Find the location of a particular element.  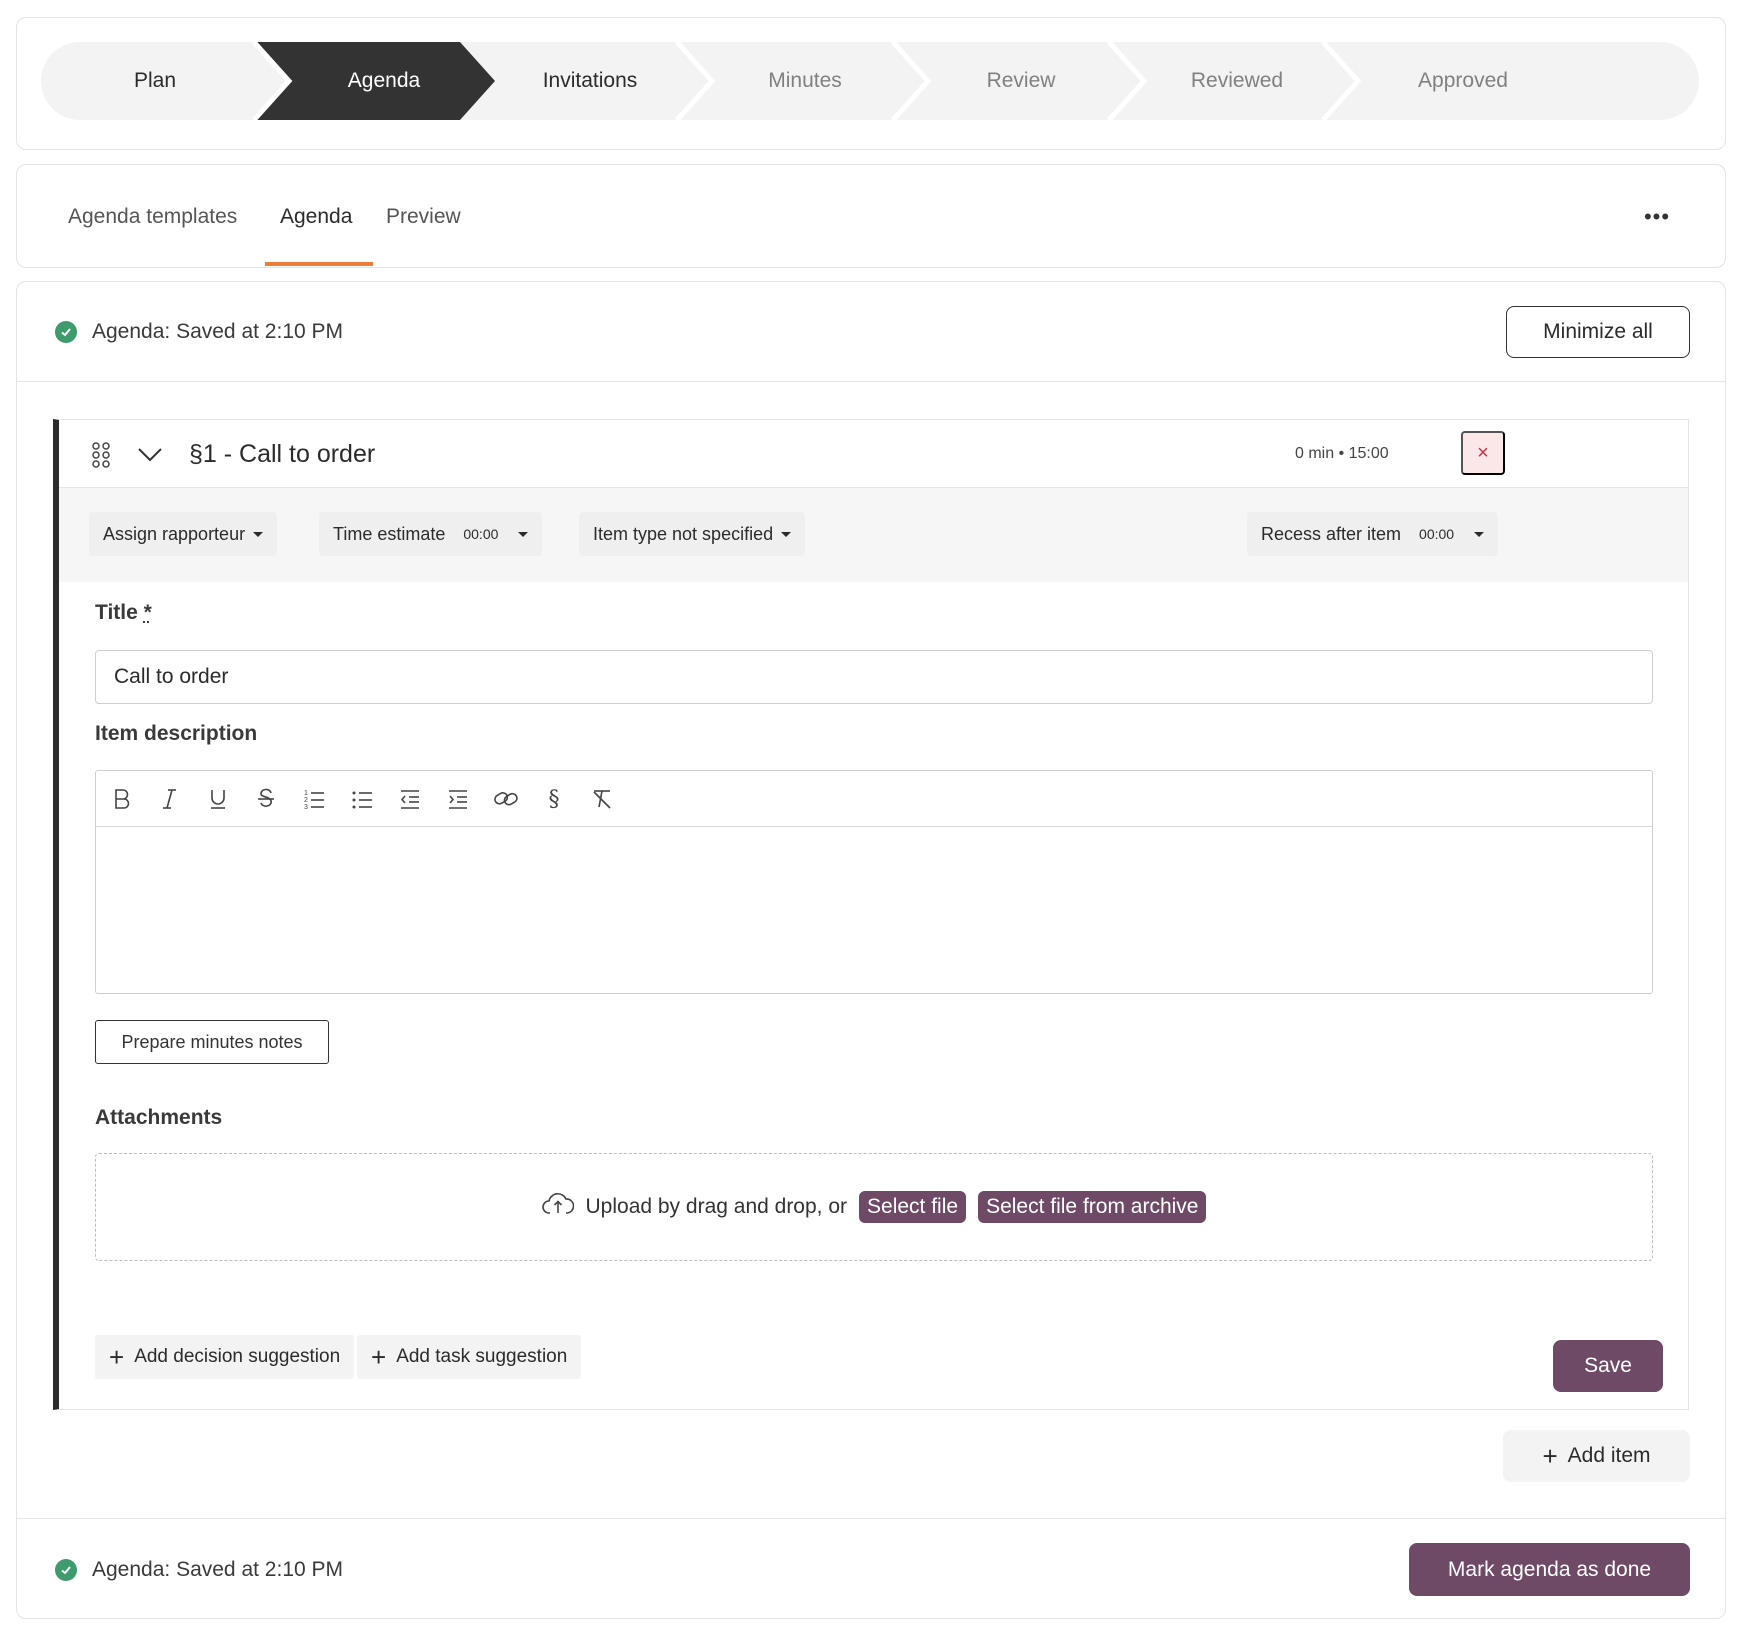

link-icon is located at coordinates (506, 799).